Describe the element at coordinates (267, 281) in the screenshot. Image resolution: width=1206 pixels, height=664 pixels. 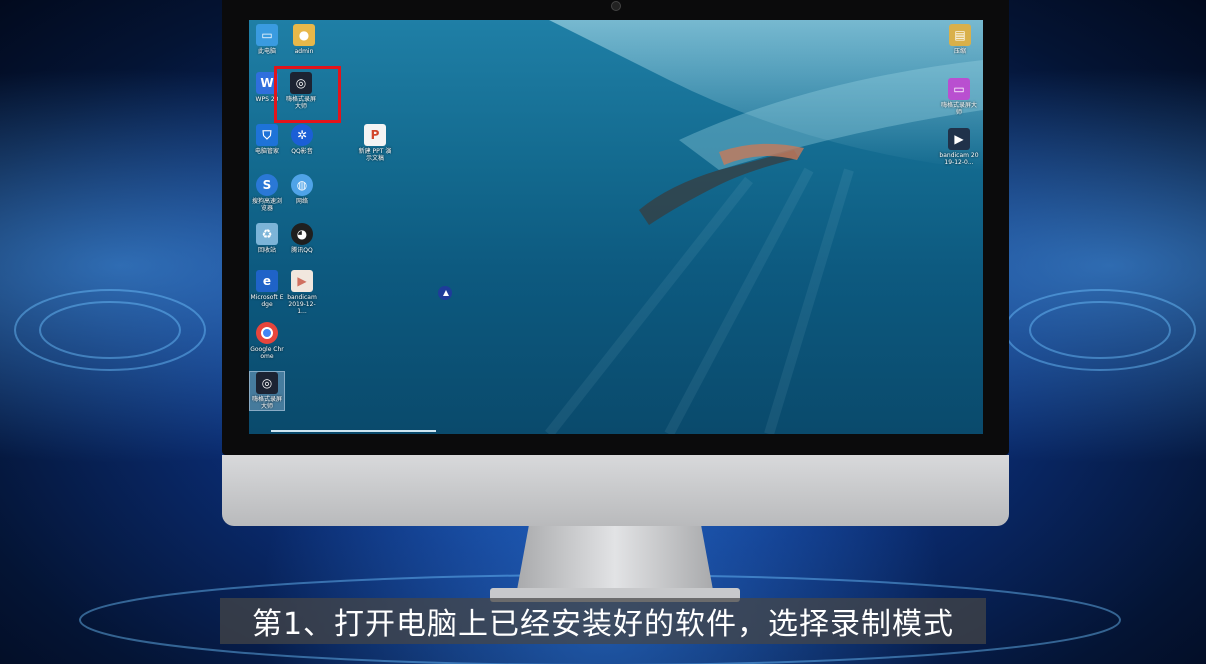
I see `edge-logo-icon: e` at that location.